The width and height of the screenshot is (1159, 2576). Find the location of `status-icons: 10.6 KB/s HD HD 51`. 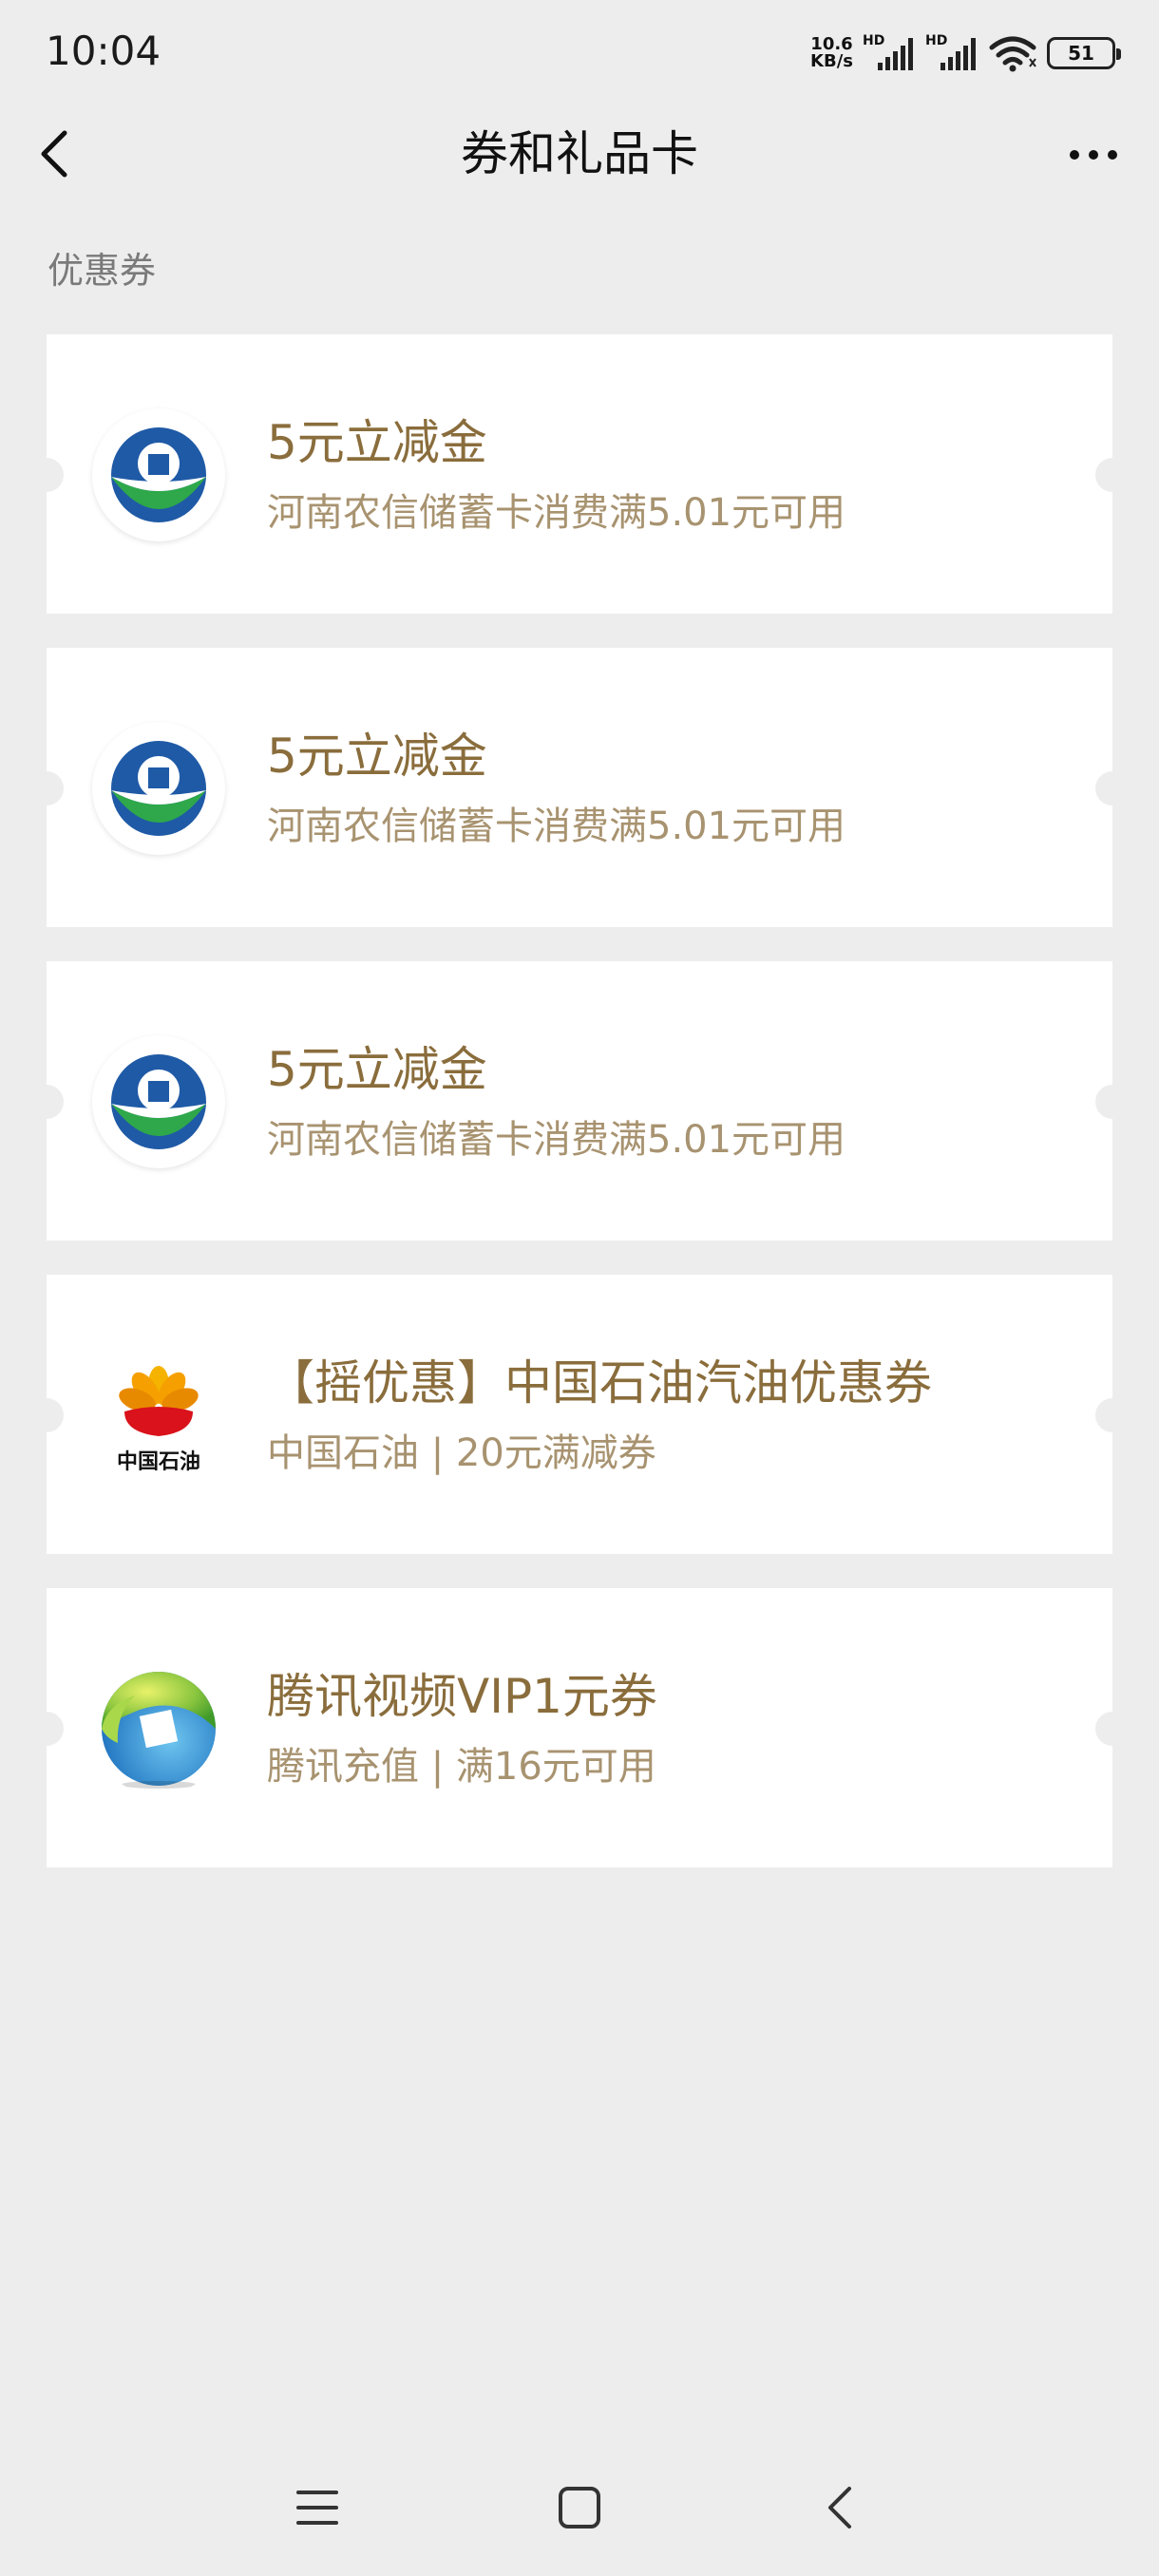

status-icons: 10.6 KB/s HD HD 51 is located at coordinates (965, 53).